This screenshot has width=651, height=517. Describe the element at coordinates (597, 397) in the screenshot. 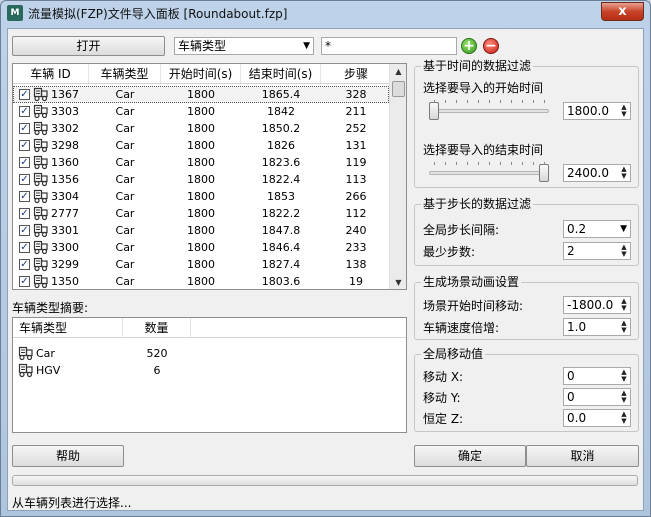

I see `move-y-spinner: 0 ▲ ▼` at that location.